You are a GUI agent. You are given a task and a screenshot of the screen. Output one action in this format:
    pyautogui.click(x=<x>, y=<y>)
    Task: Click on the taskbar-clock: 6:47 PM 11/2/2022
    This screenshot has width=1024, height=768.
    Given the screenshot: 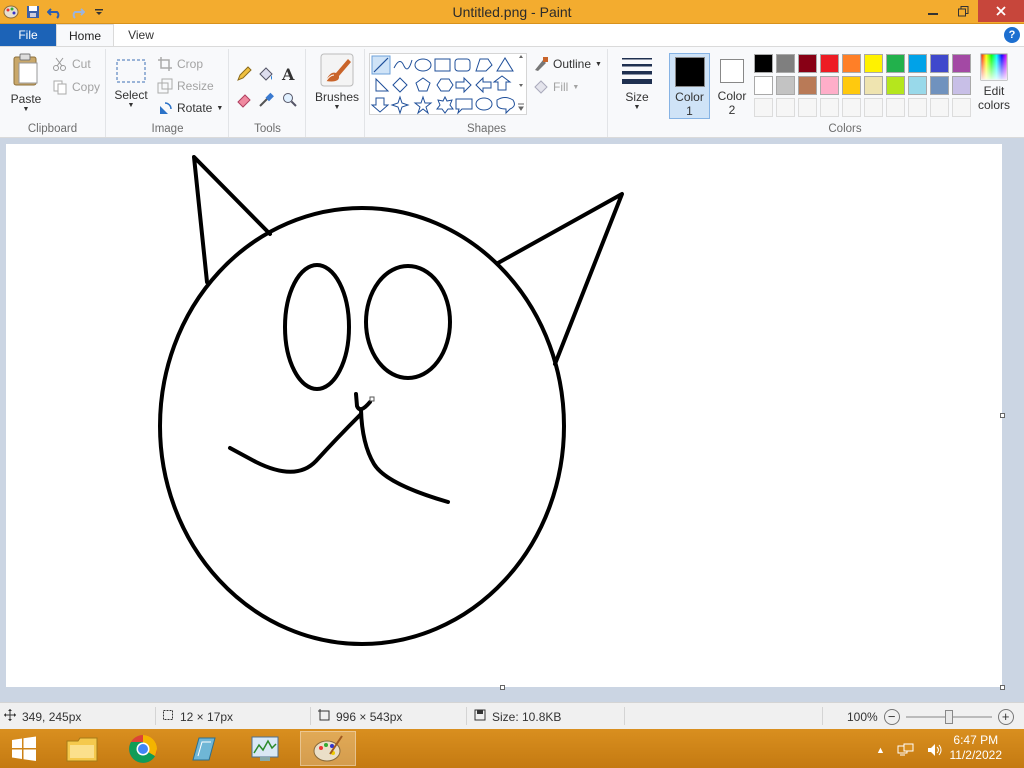 What is the action you would take?
    pyautogui.click(x=976, y=748)
    